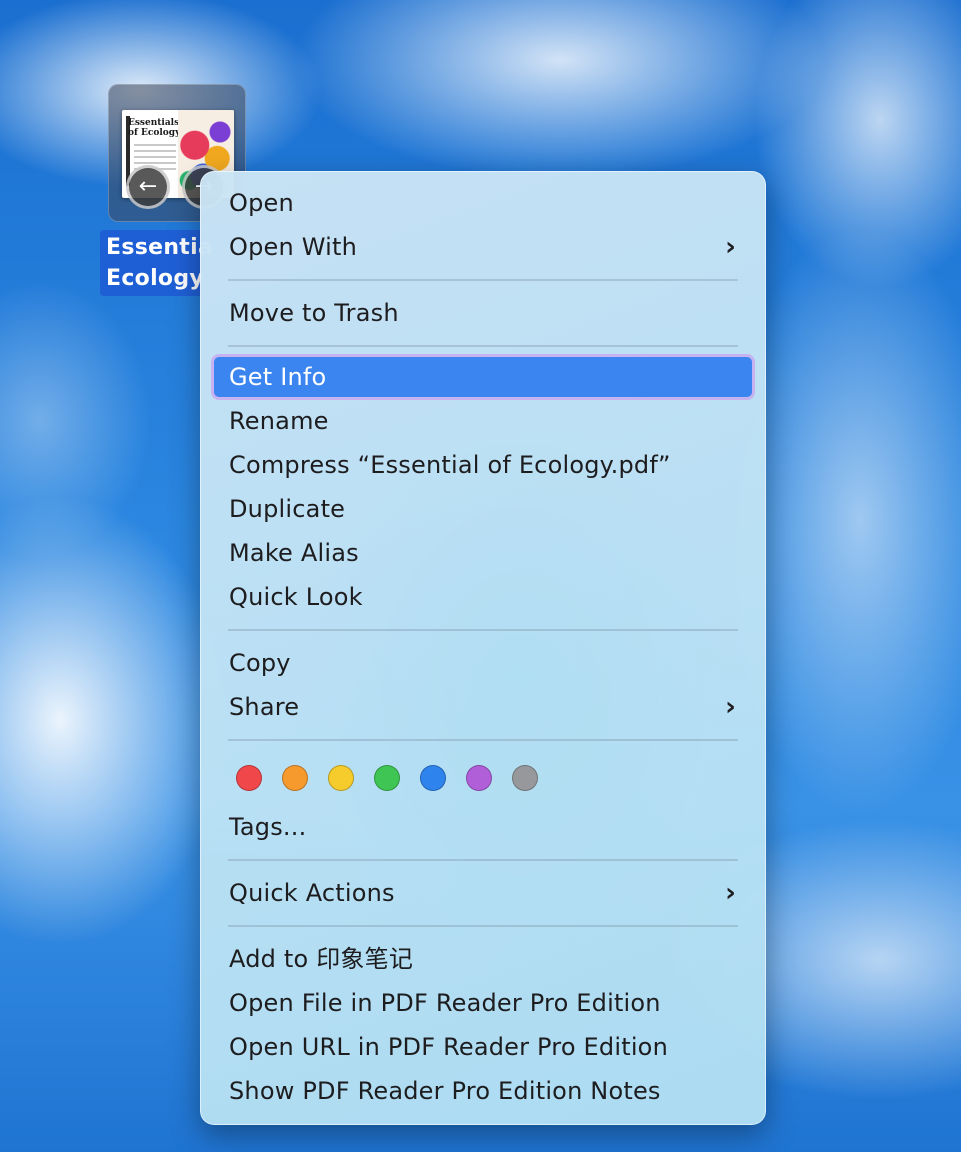 This screenshot has height=1152, width=961. Describe the element at coordinates (433, 778) in the screenshot. I see `tag-blue-dot` at that location.